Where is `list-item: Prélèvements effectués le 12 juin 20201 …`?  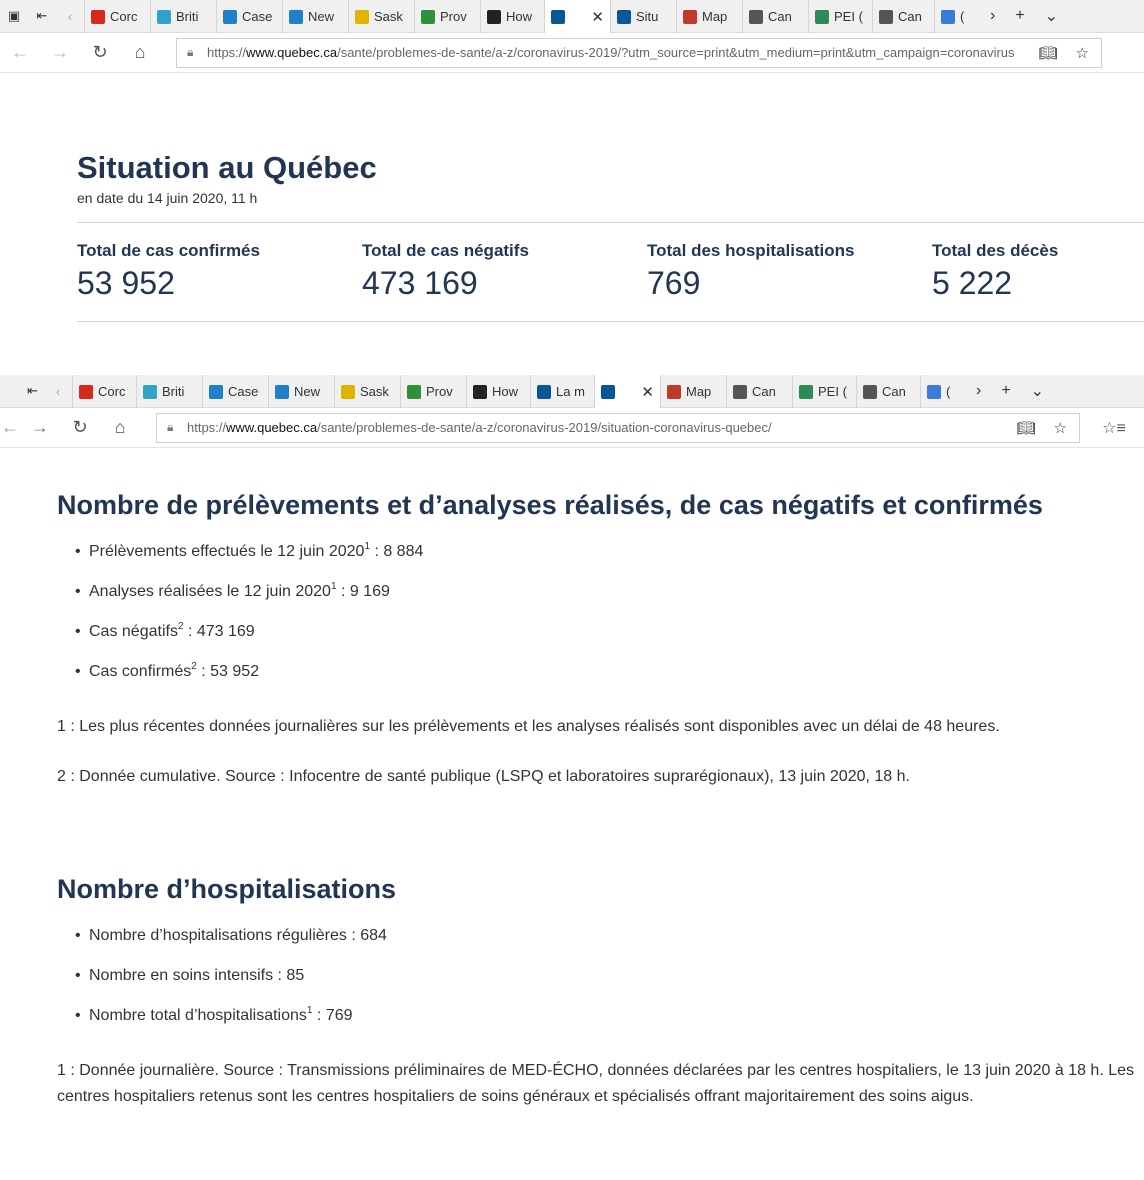 list-item: Prélèvements effectués le 12 juin 20201 … is located at coordinates (609, 552).